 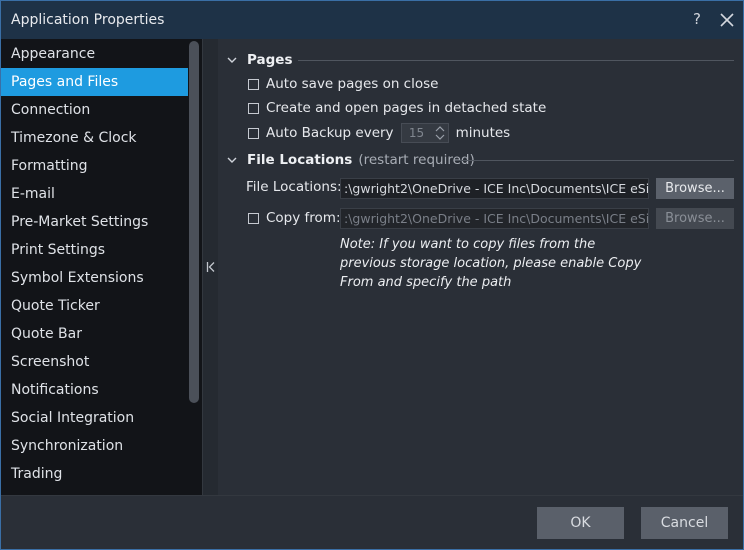 I want to click on backup-interval-stepper: 15, so click(x=424, y=133).